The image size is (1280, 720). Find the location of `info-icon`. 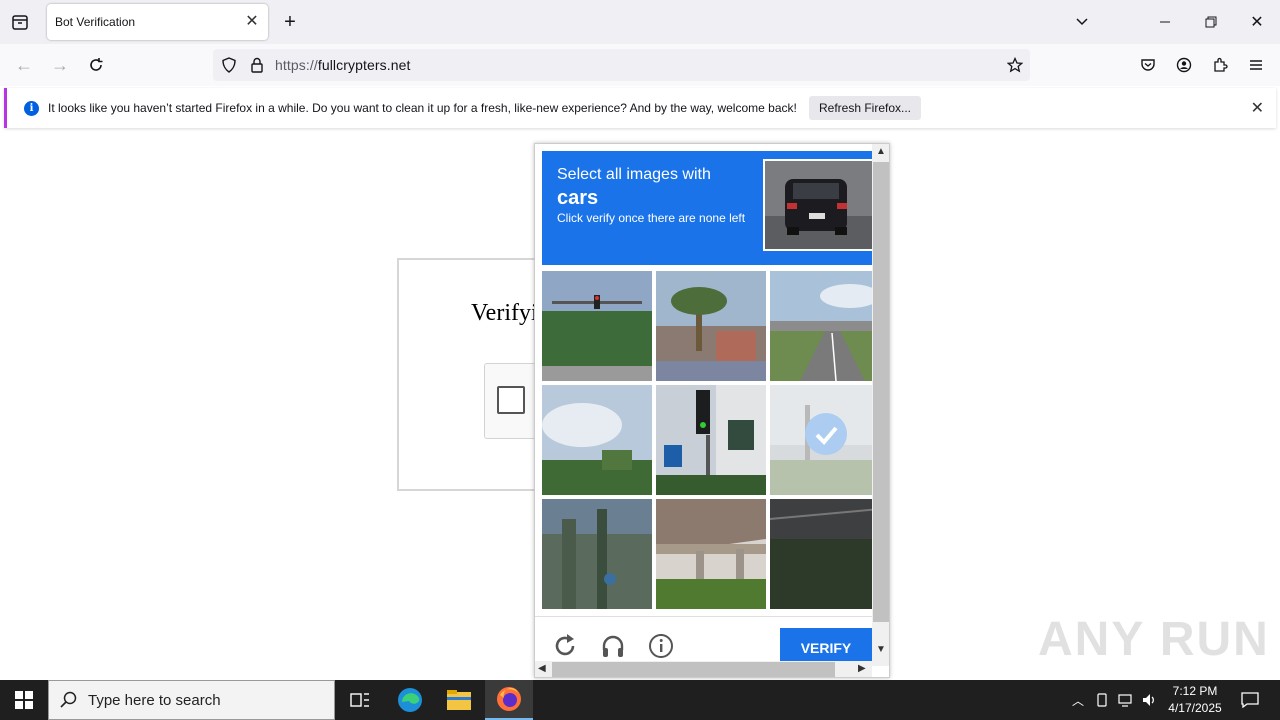

info-icon is located at coordinates (662, 647).